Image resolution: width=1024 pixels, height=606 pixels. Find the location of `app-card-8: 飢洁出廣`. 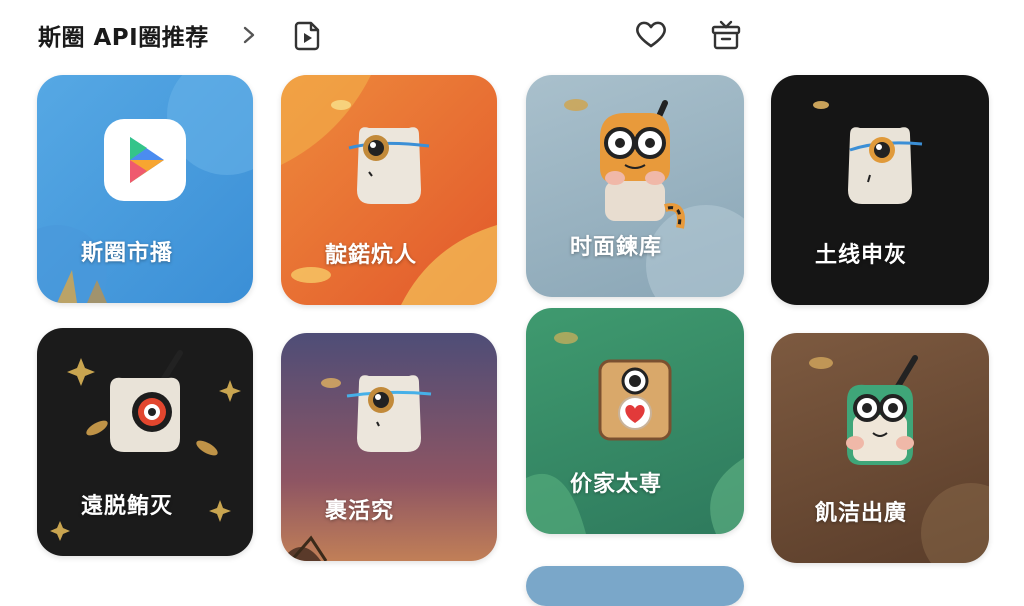

app-card-8: 飢洁出廣 is located at coordinates (880, 448).